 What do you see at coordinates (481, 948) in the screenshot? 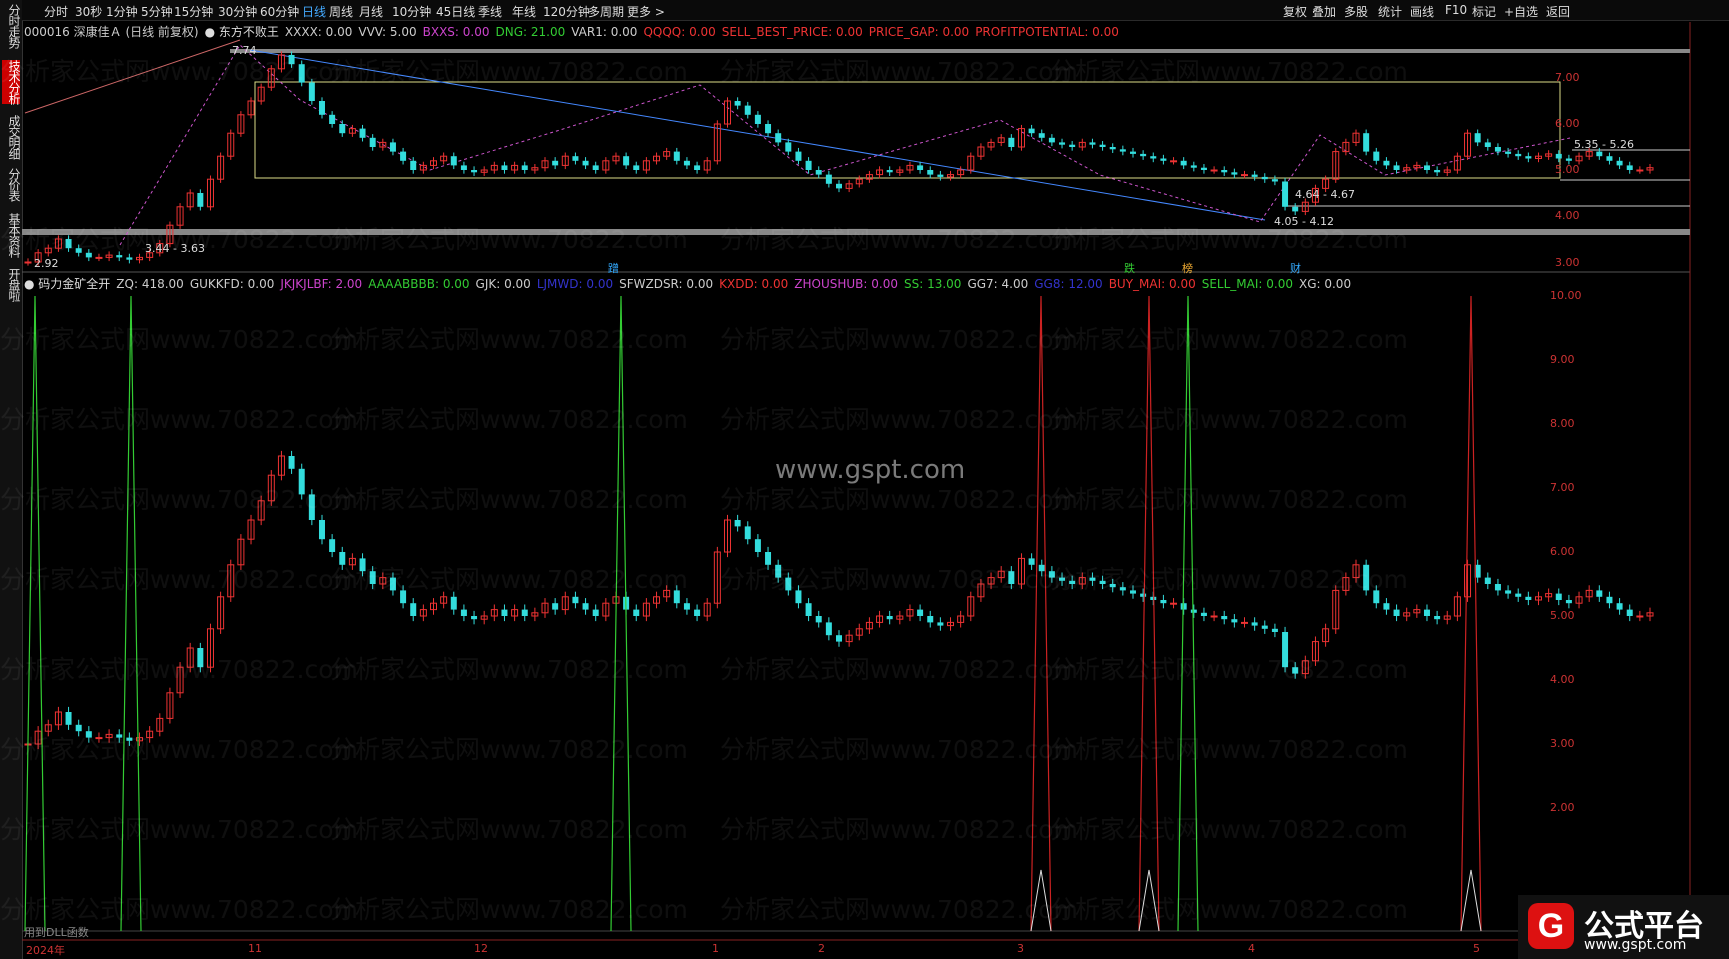
I see `date-label: 12` at bounding box center [481, 948].